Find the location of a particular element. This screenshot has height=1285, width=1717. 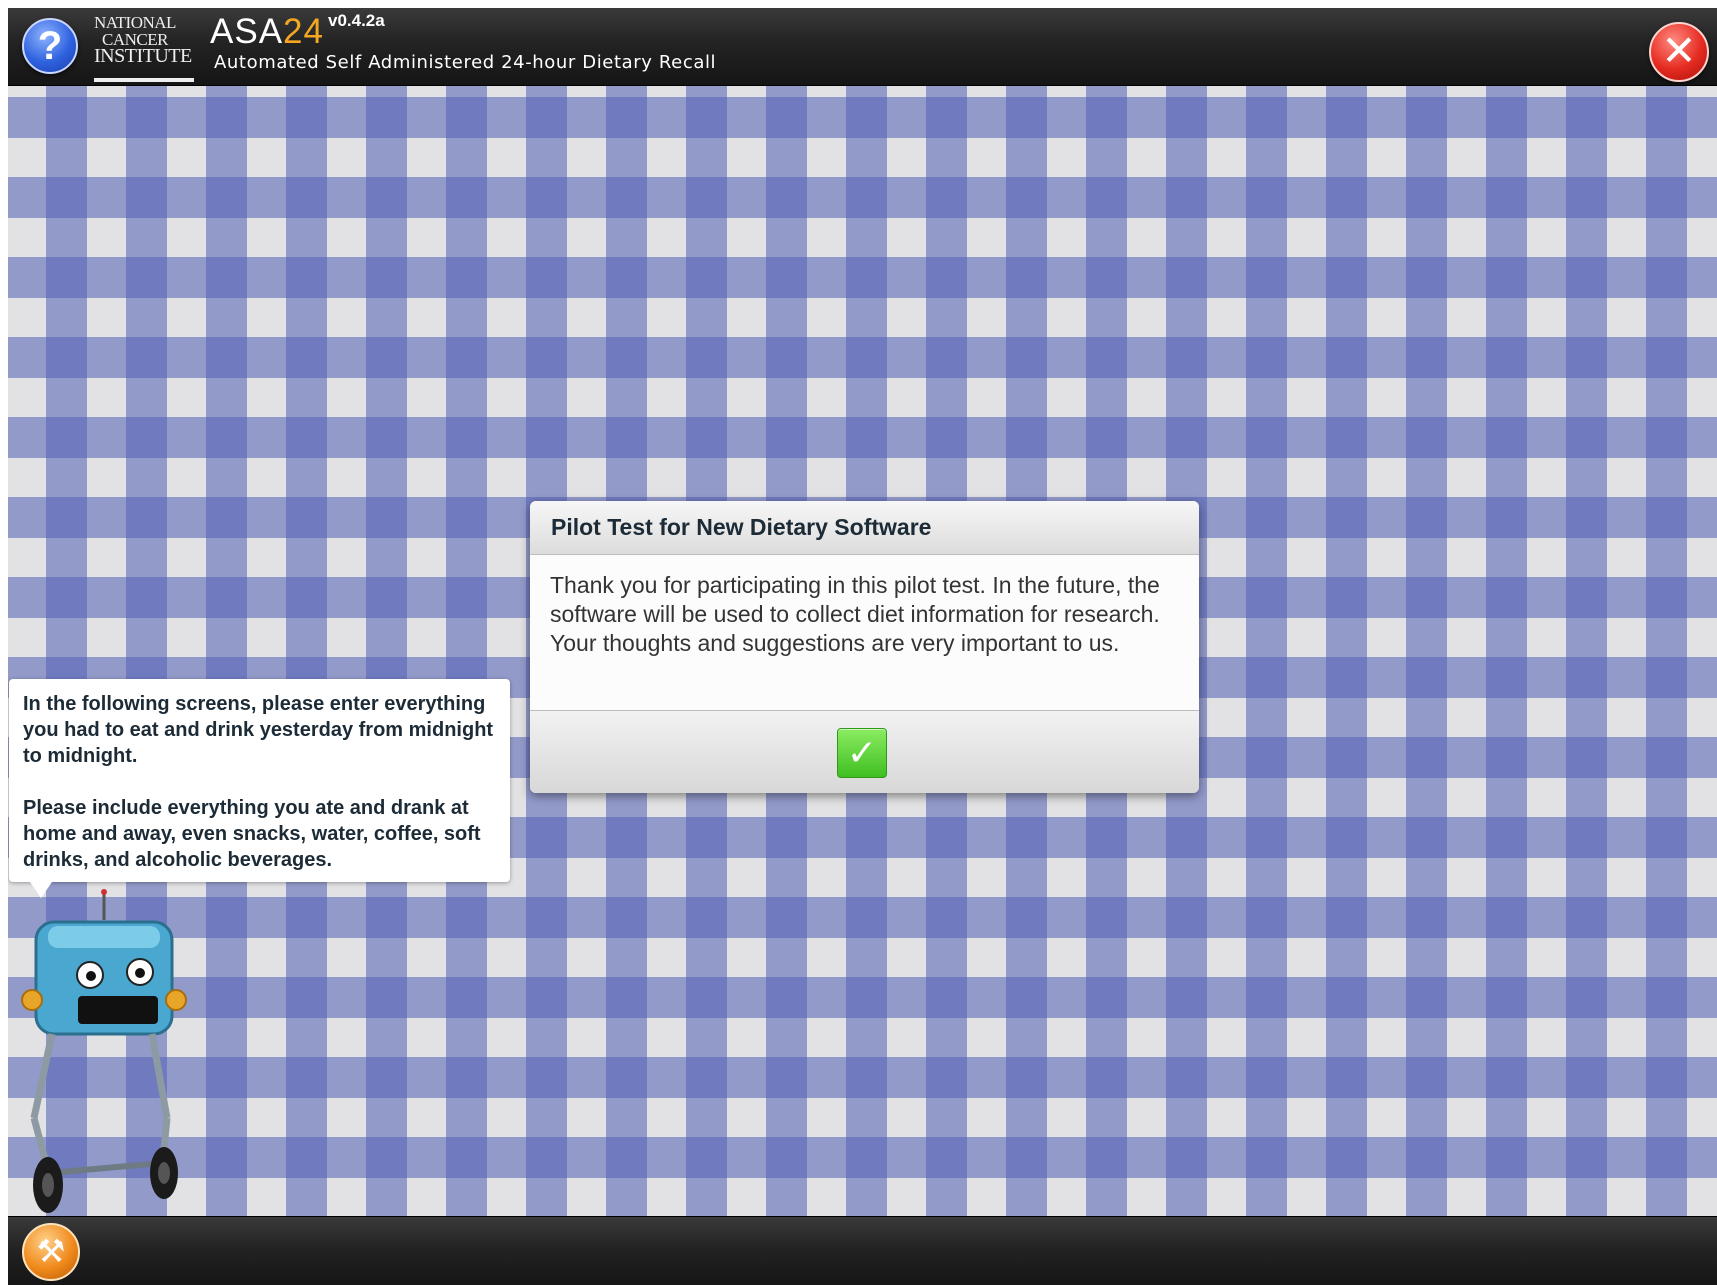

close-x-icon: ✕ is located at coordinates (1679, 50).